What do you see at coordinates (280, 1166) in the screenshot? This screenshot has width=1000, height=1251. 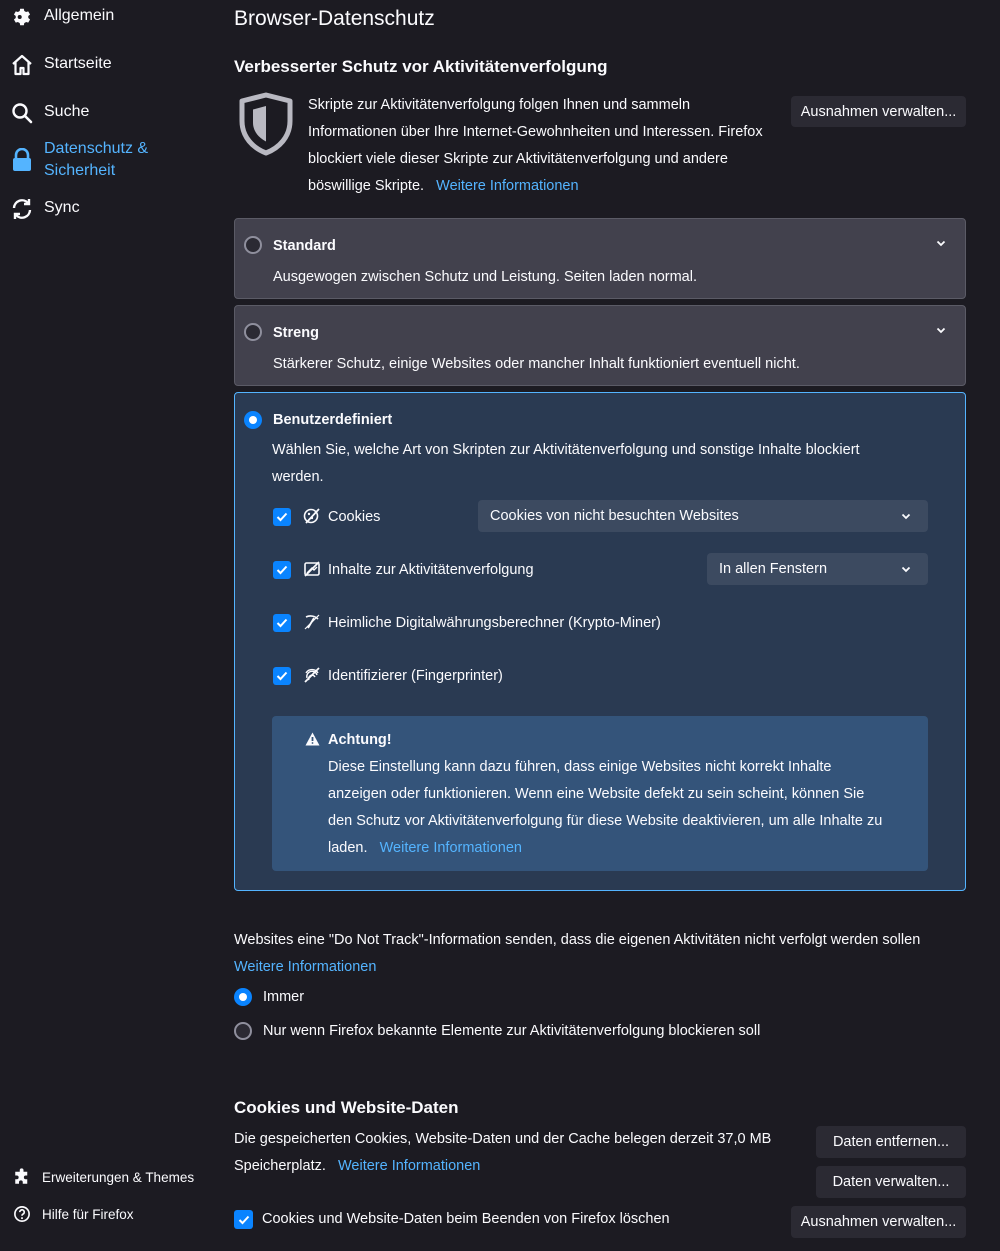 I see `cookies-data-line: Speicherplatz.` at bounding box center [280, 1166].